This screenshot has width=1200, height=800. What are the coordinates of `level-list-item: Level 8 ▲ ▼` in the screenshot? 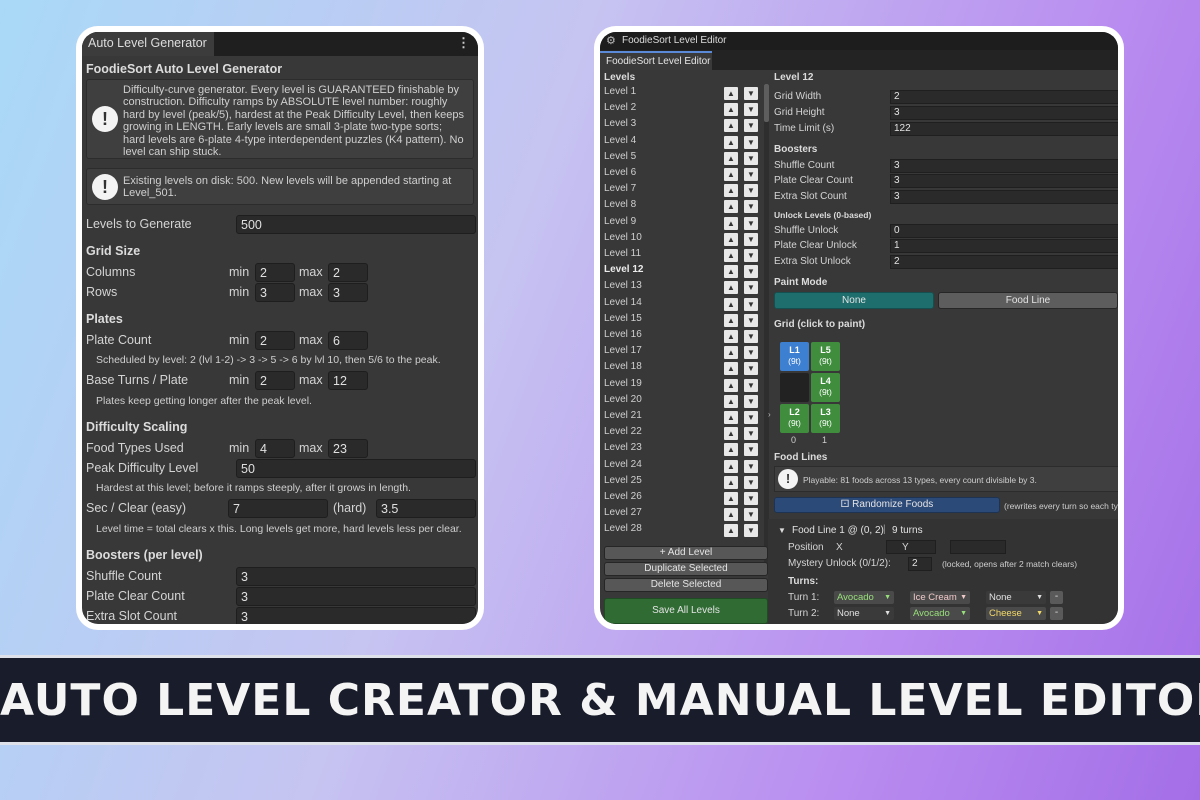 It's located at (683, 207).